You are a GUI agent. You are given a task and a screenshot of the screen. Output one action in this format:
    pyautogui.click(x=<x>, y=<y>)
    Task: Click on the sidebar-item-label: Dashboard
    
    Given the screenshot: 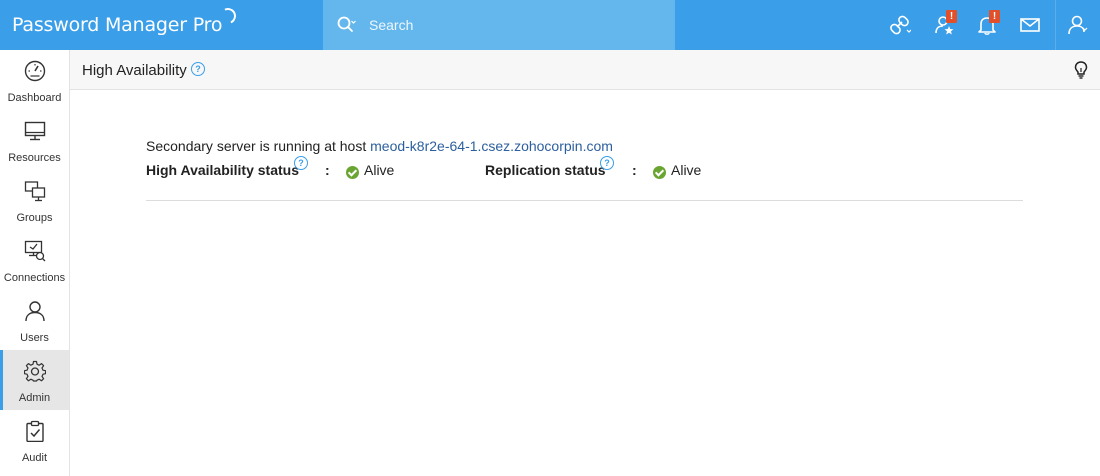 What is the action you would take?
    pyautogui.click(x=34, y=98)
    